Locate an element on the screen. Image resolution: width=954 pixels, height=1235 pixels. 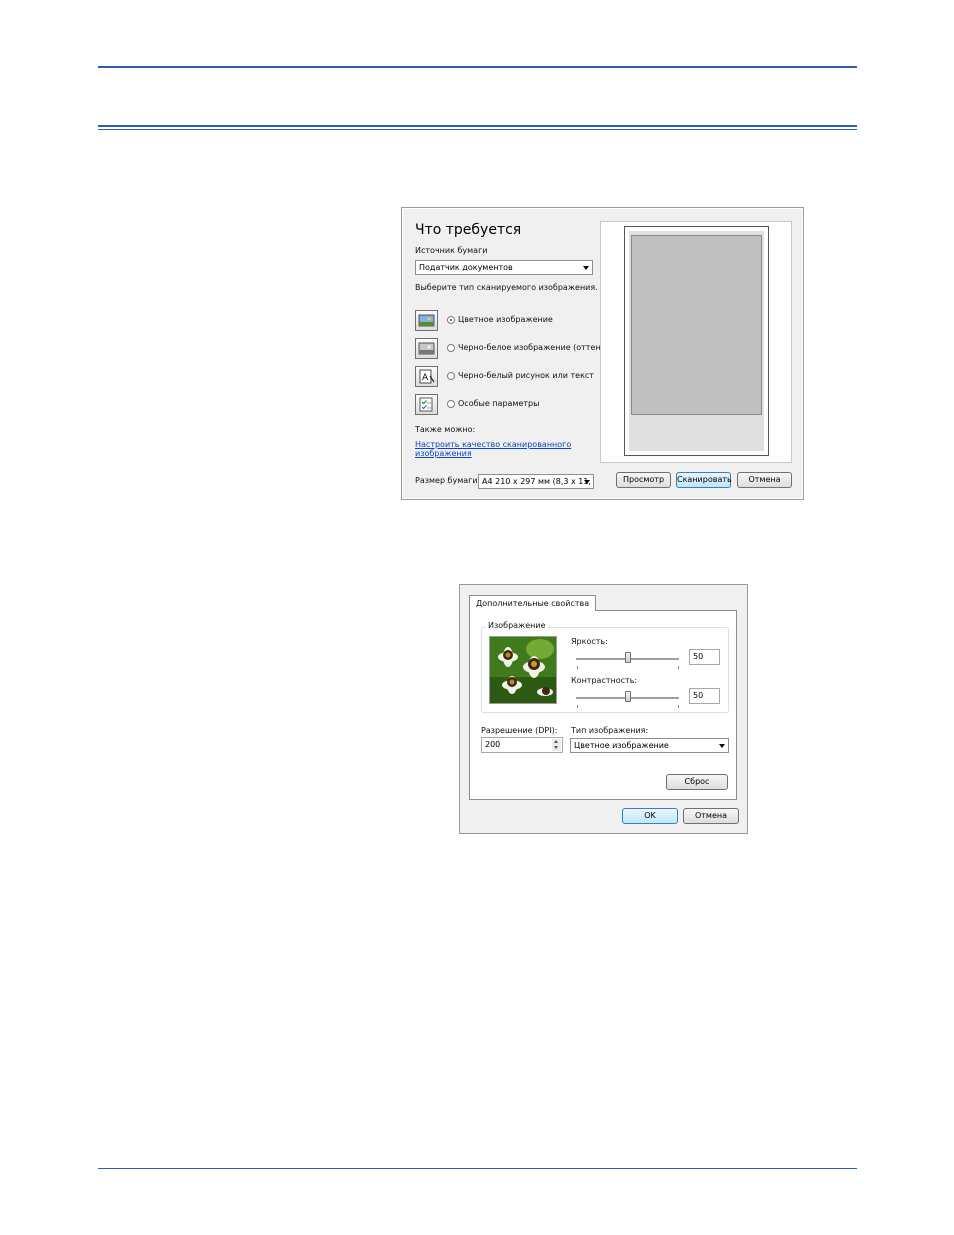
paper-source-dropdown: Податчик документов is located at coordinates (504, 267).